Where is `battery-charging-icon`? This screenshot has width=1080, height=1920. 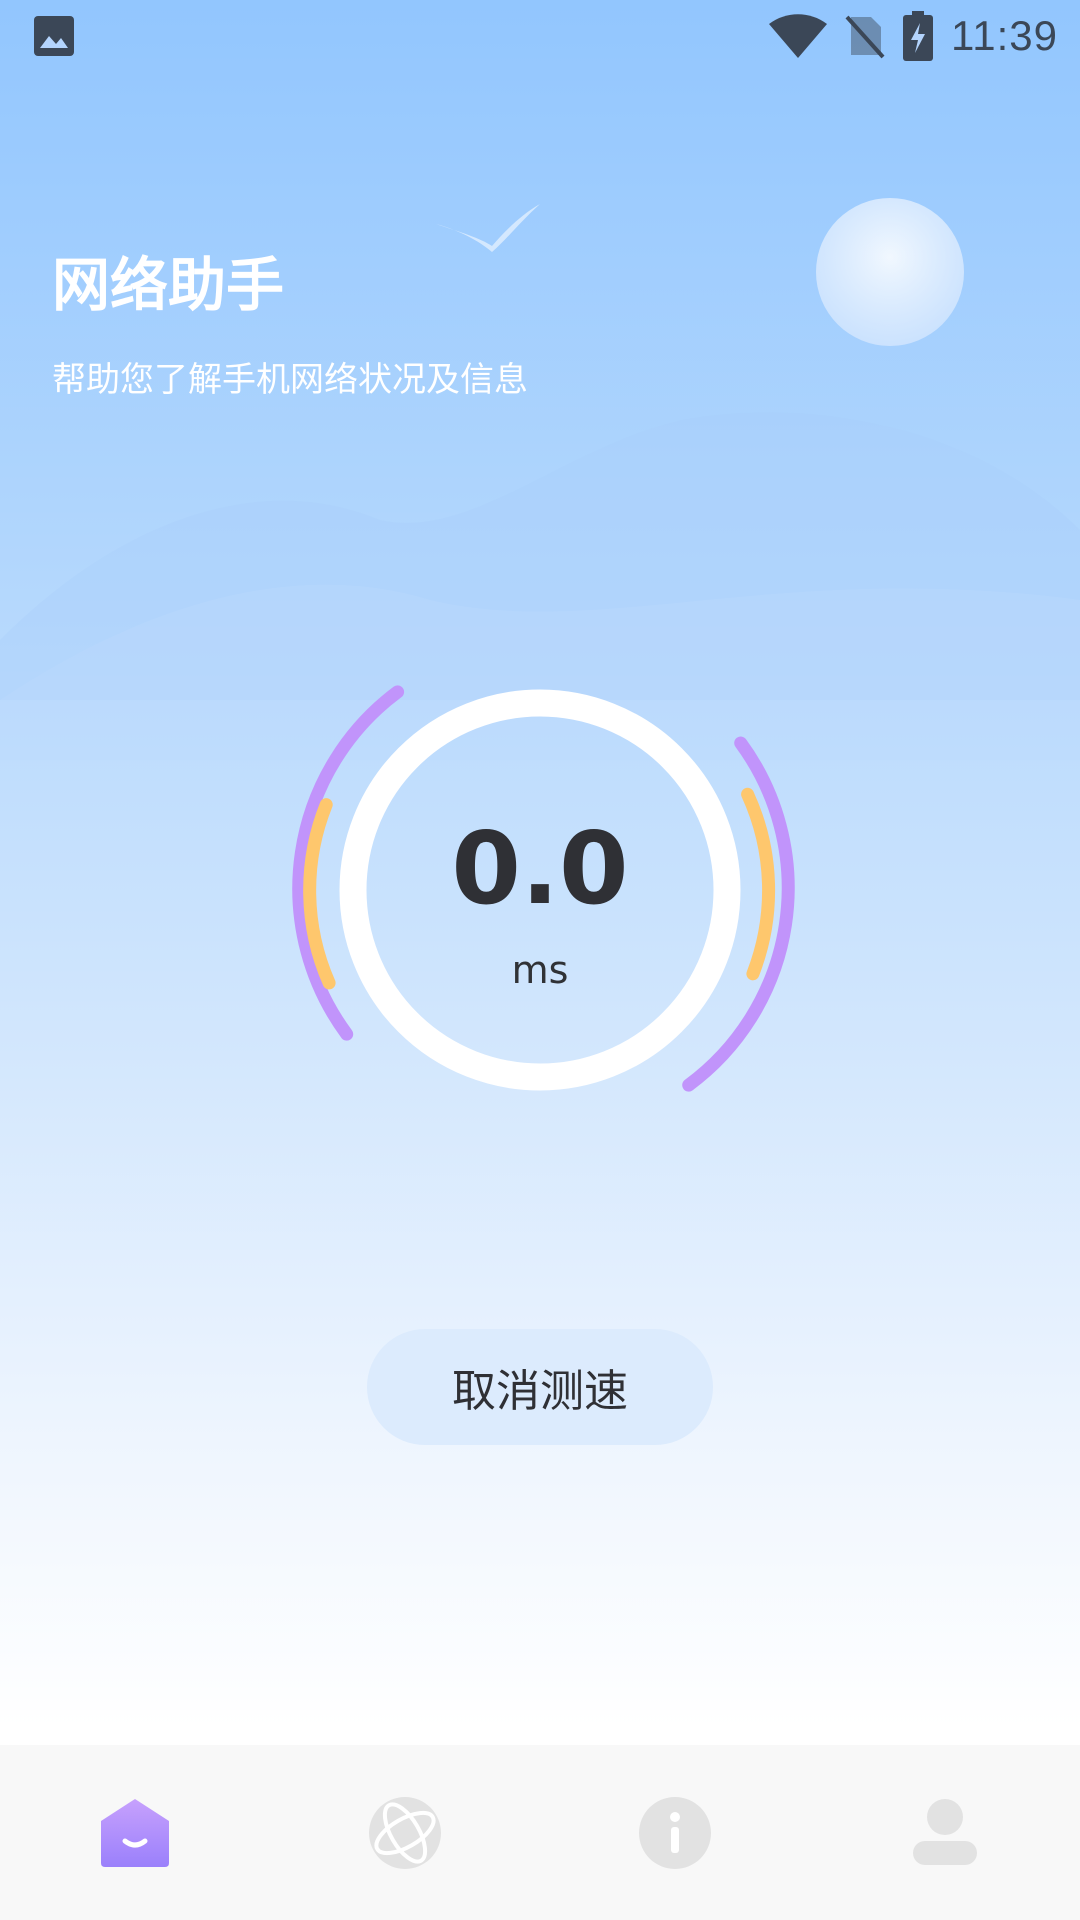
battery-charging-icon is located at coordinates (918, 36).